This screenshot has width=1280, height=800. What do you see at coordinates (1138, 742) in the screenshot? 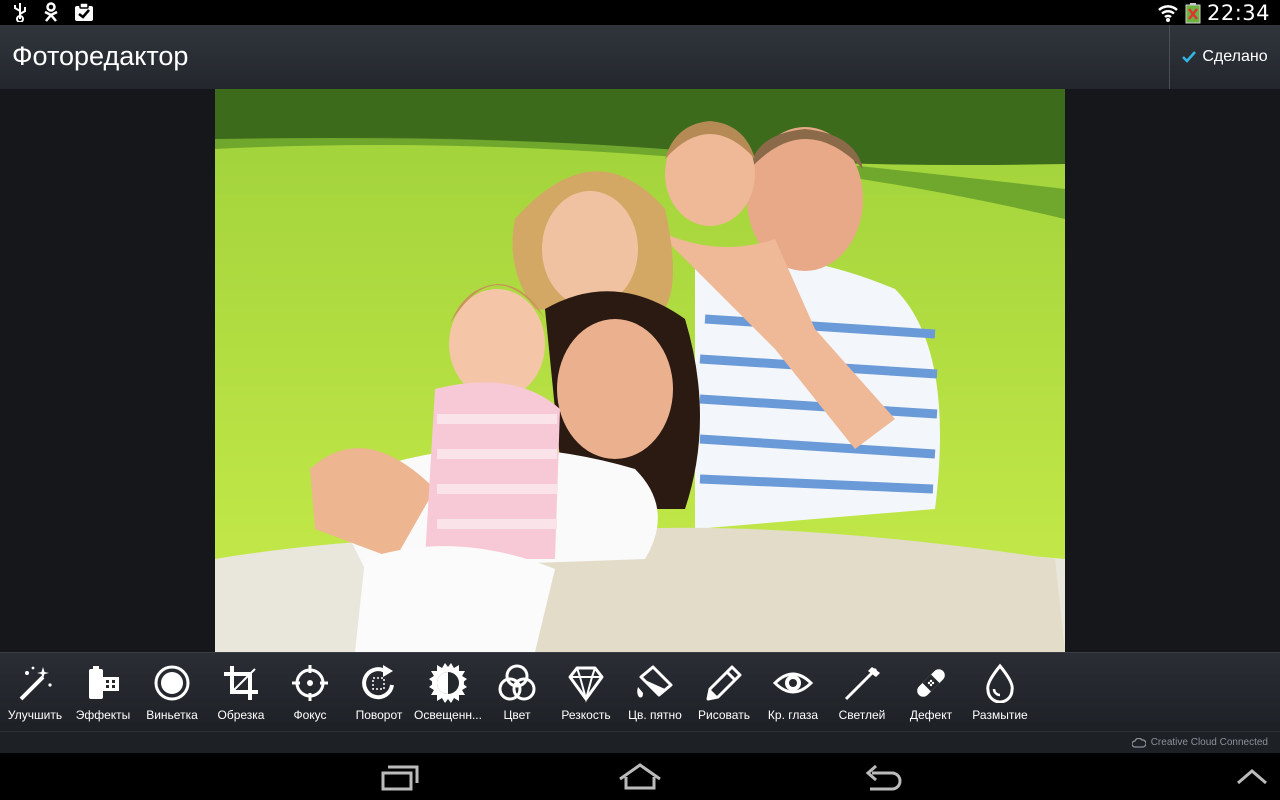
I see `creative-cloud-icon` at bounding box center [1138, 742].